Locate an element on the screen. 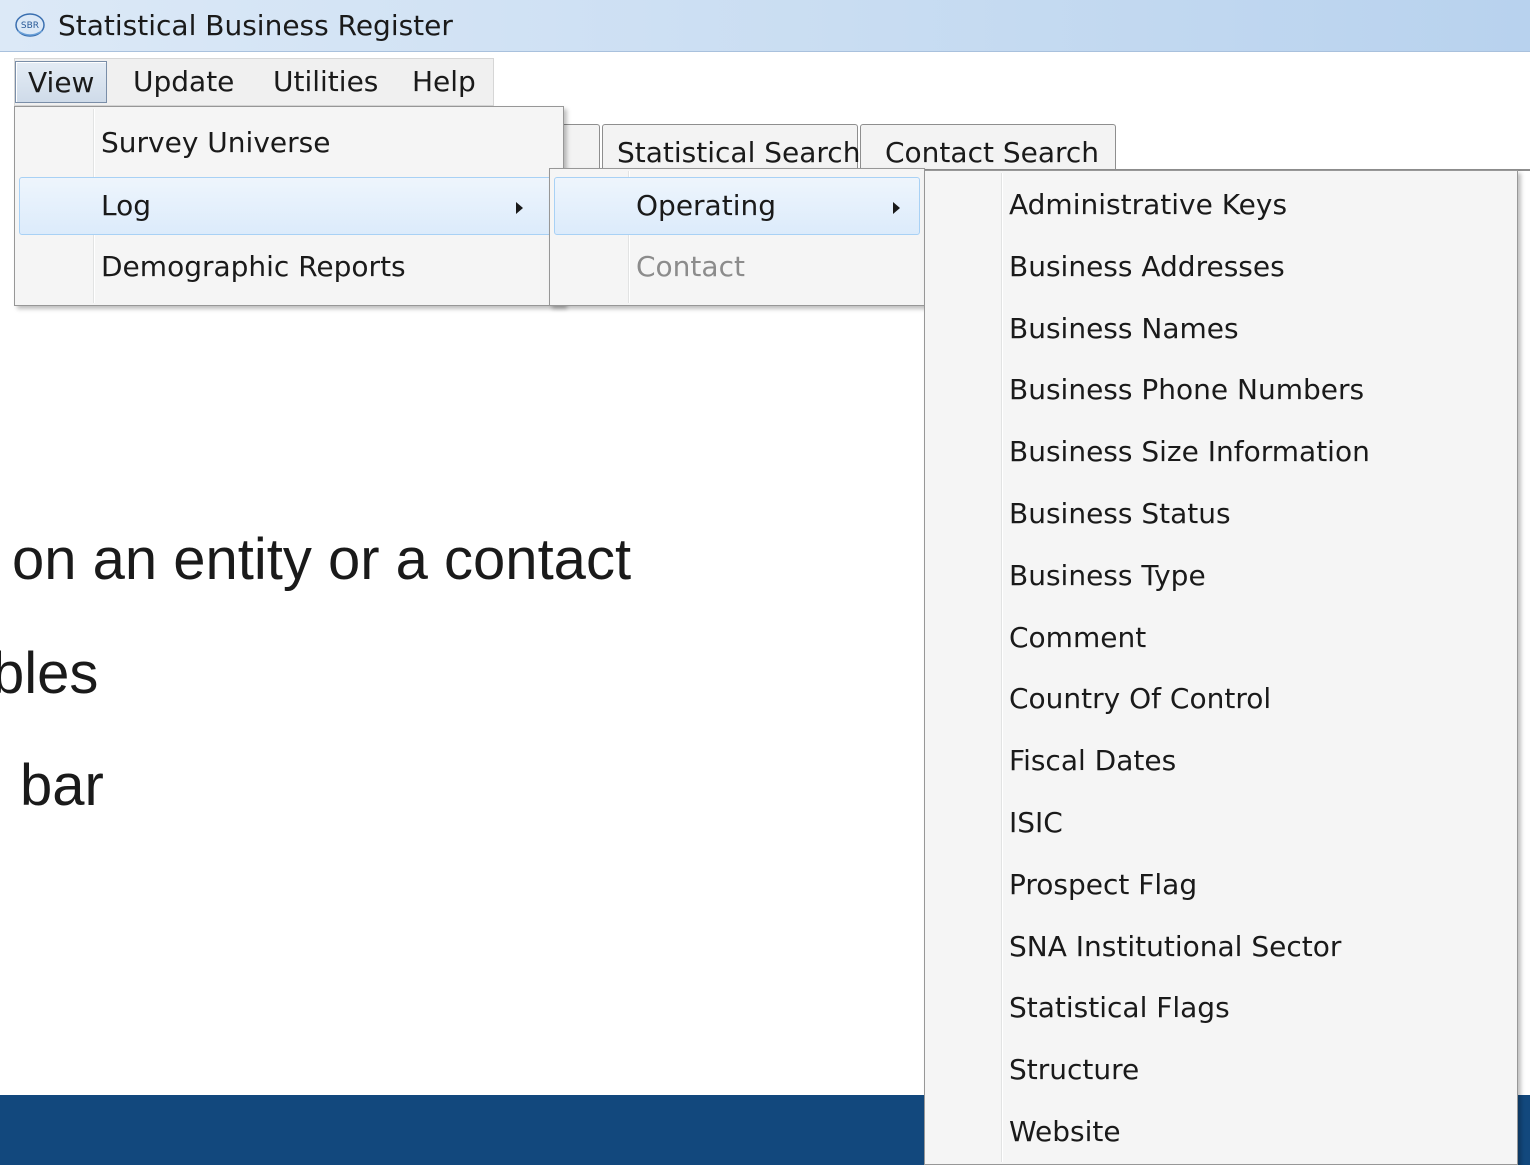 Image resolution: width=1530 pixels, height=1165 pixels. view-menu-dropdown: Survey Universe Log Demographic Reports is located at coordinates (289, 206).